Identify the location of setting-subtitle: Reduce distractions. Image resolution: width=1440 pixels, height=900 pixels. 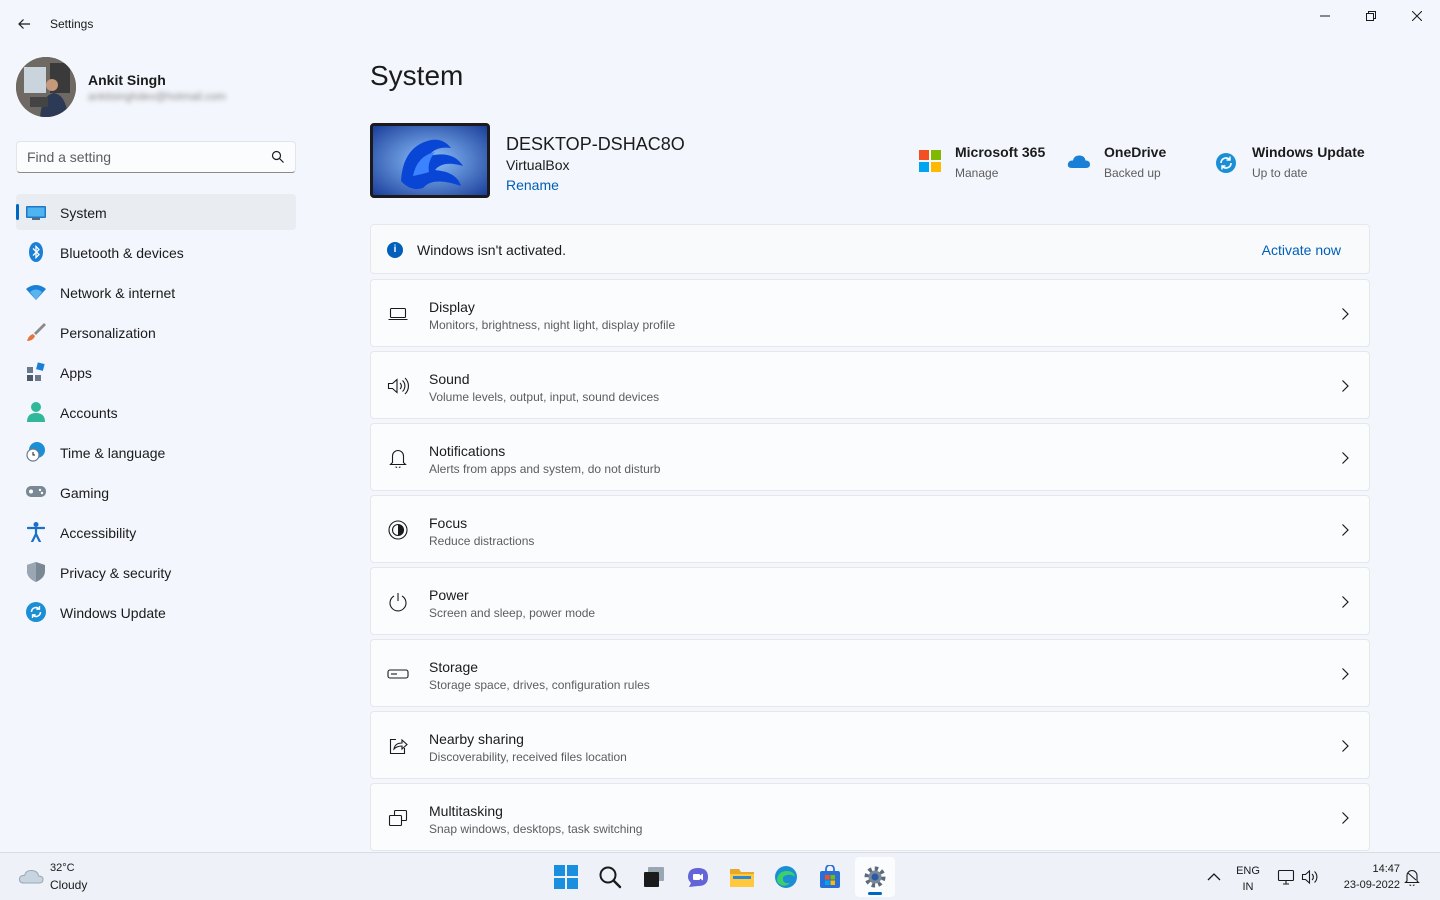
(482, 541).